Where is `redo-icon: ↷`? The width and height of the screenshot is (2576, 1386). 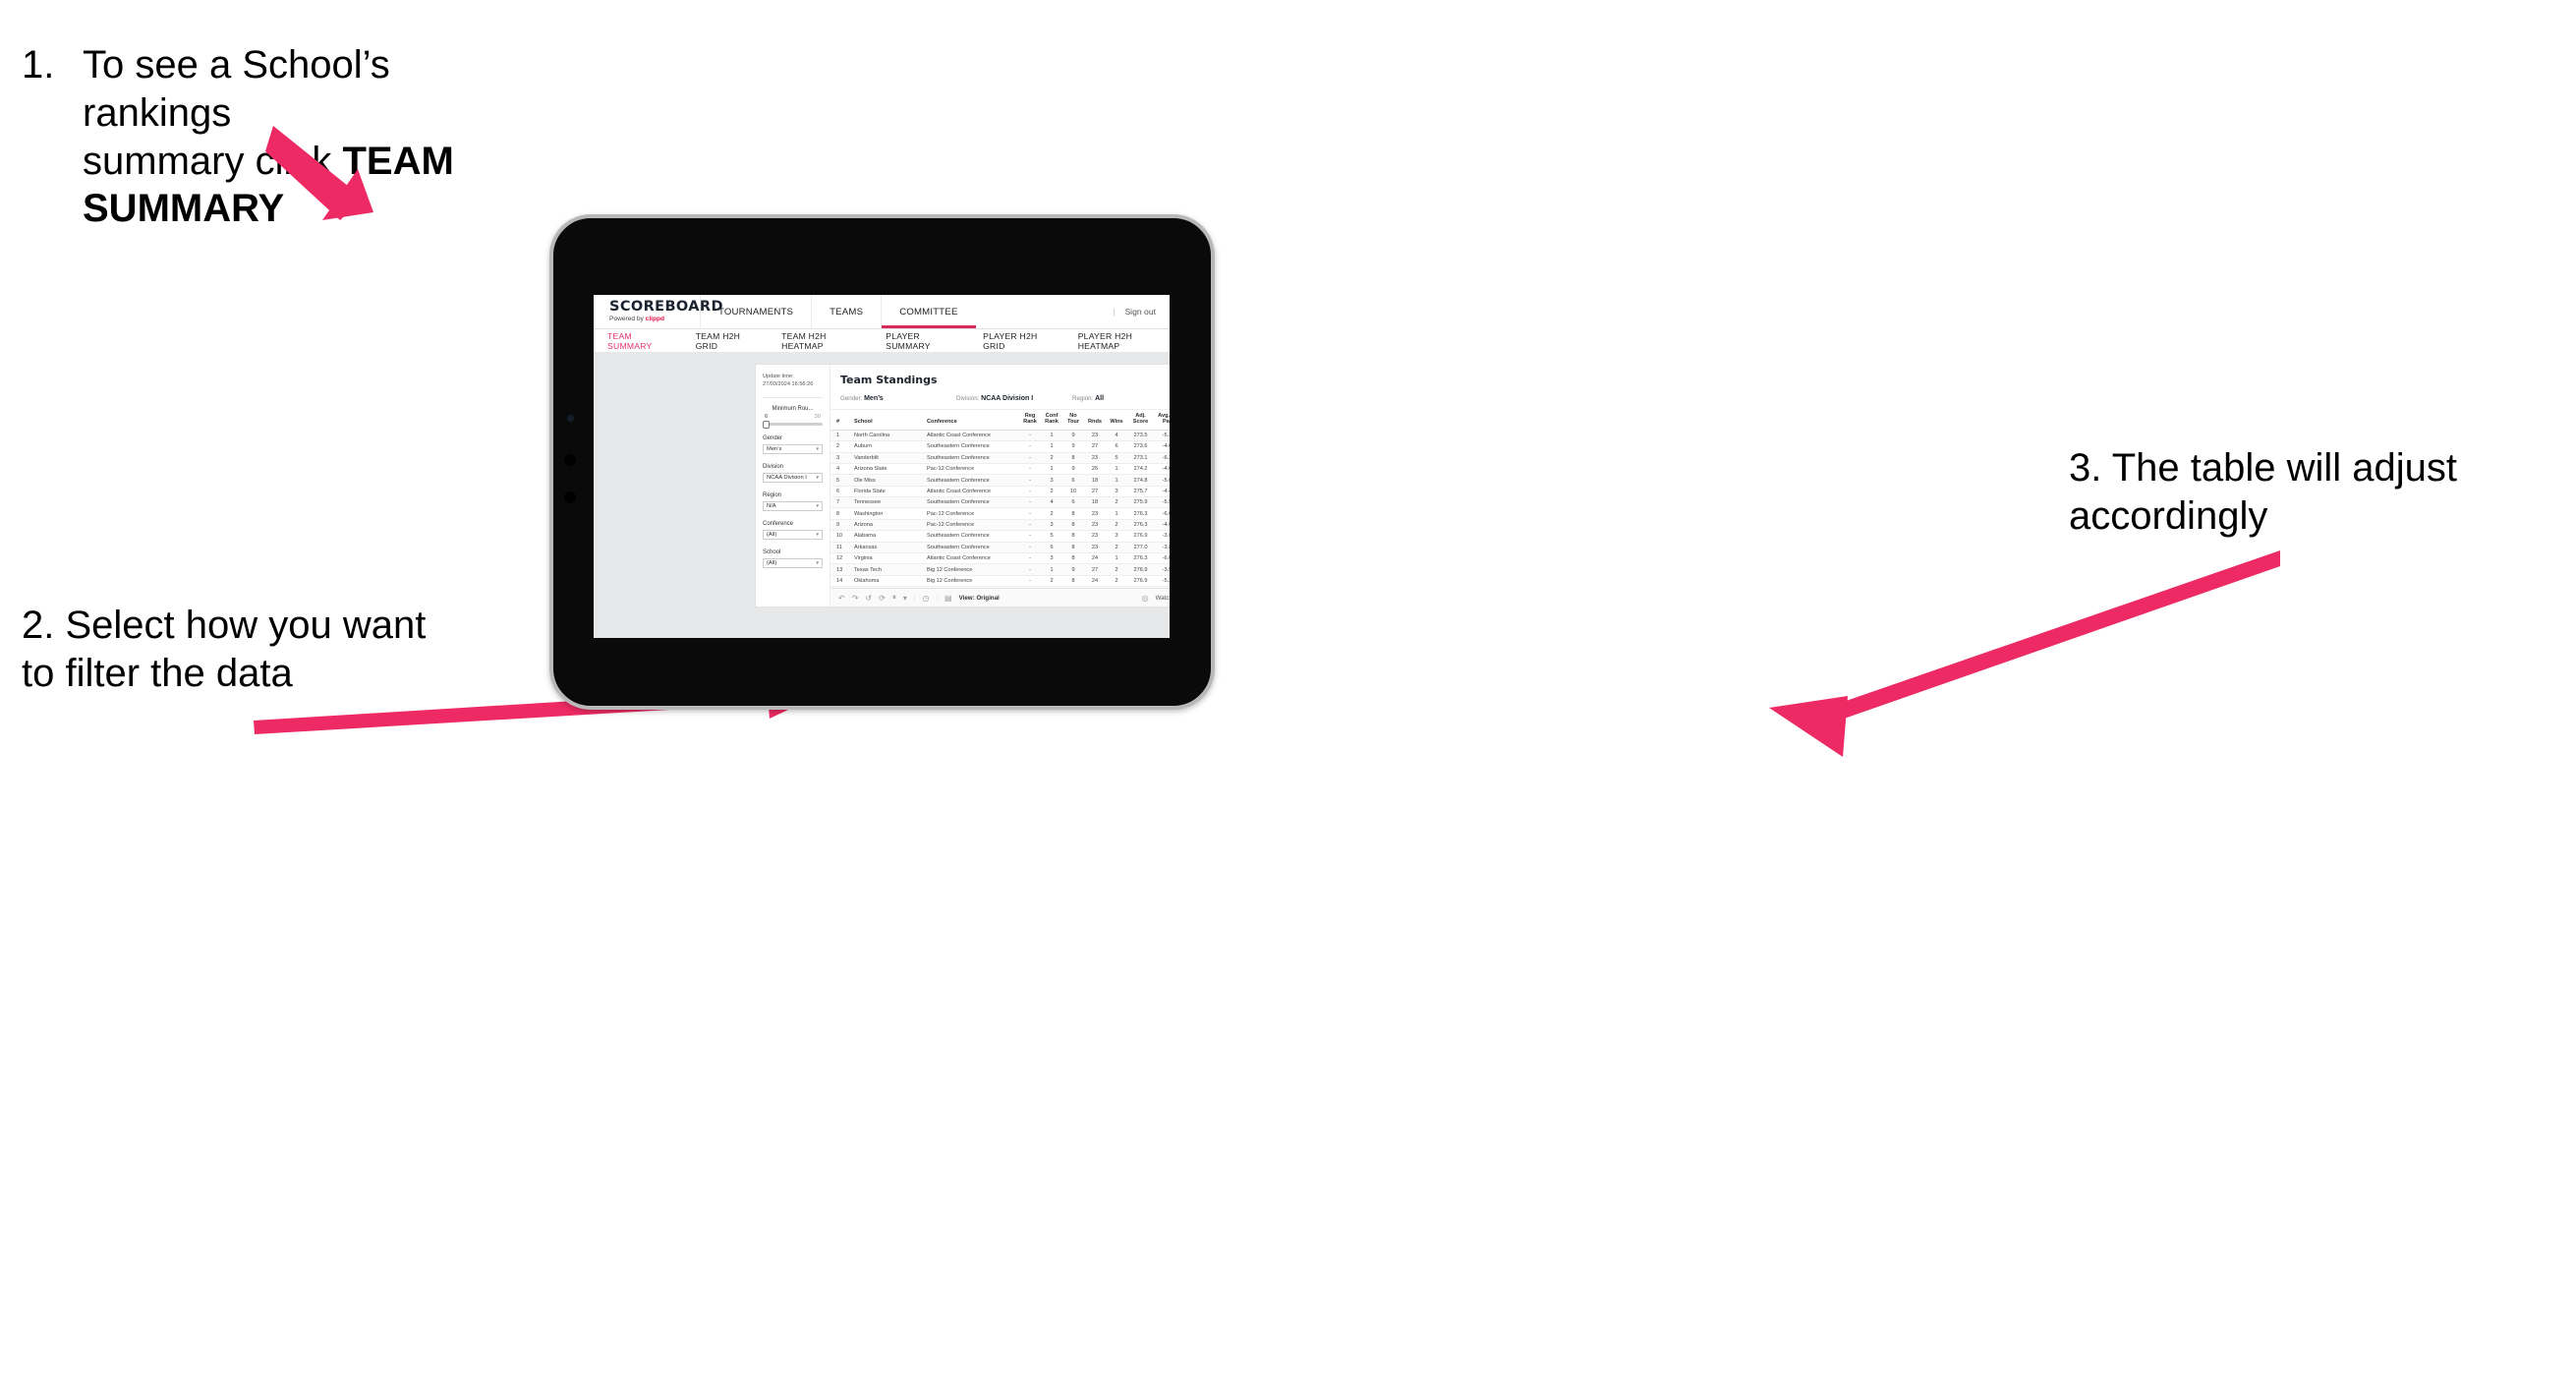
redo-icon: ↷ is located at coordinates (856, 598).